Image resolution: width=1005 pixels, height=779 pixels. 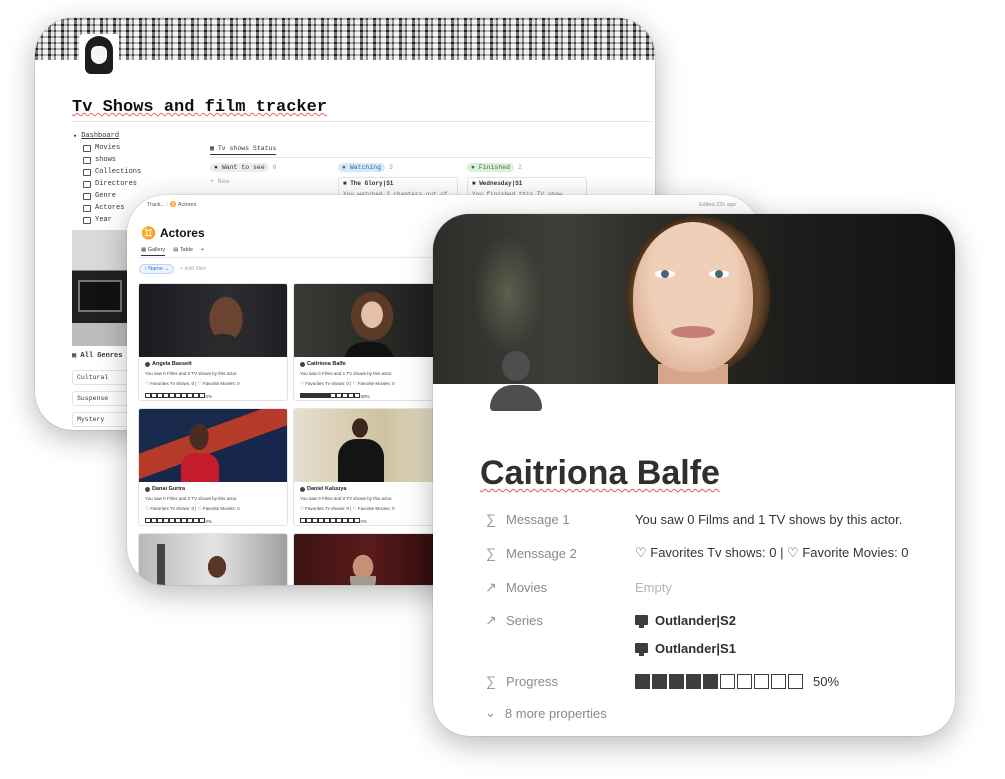 What do you see at coordinates (97, 355) in the screenshot?
I see `all-genres-view: ▦ All Genres` at bounding box center [97, 355].